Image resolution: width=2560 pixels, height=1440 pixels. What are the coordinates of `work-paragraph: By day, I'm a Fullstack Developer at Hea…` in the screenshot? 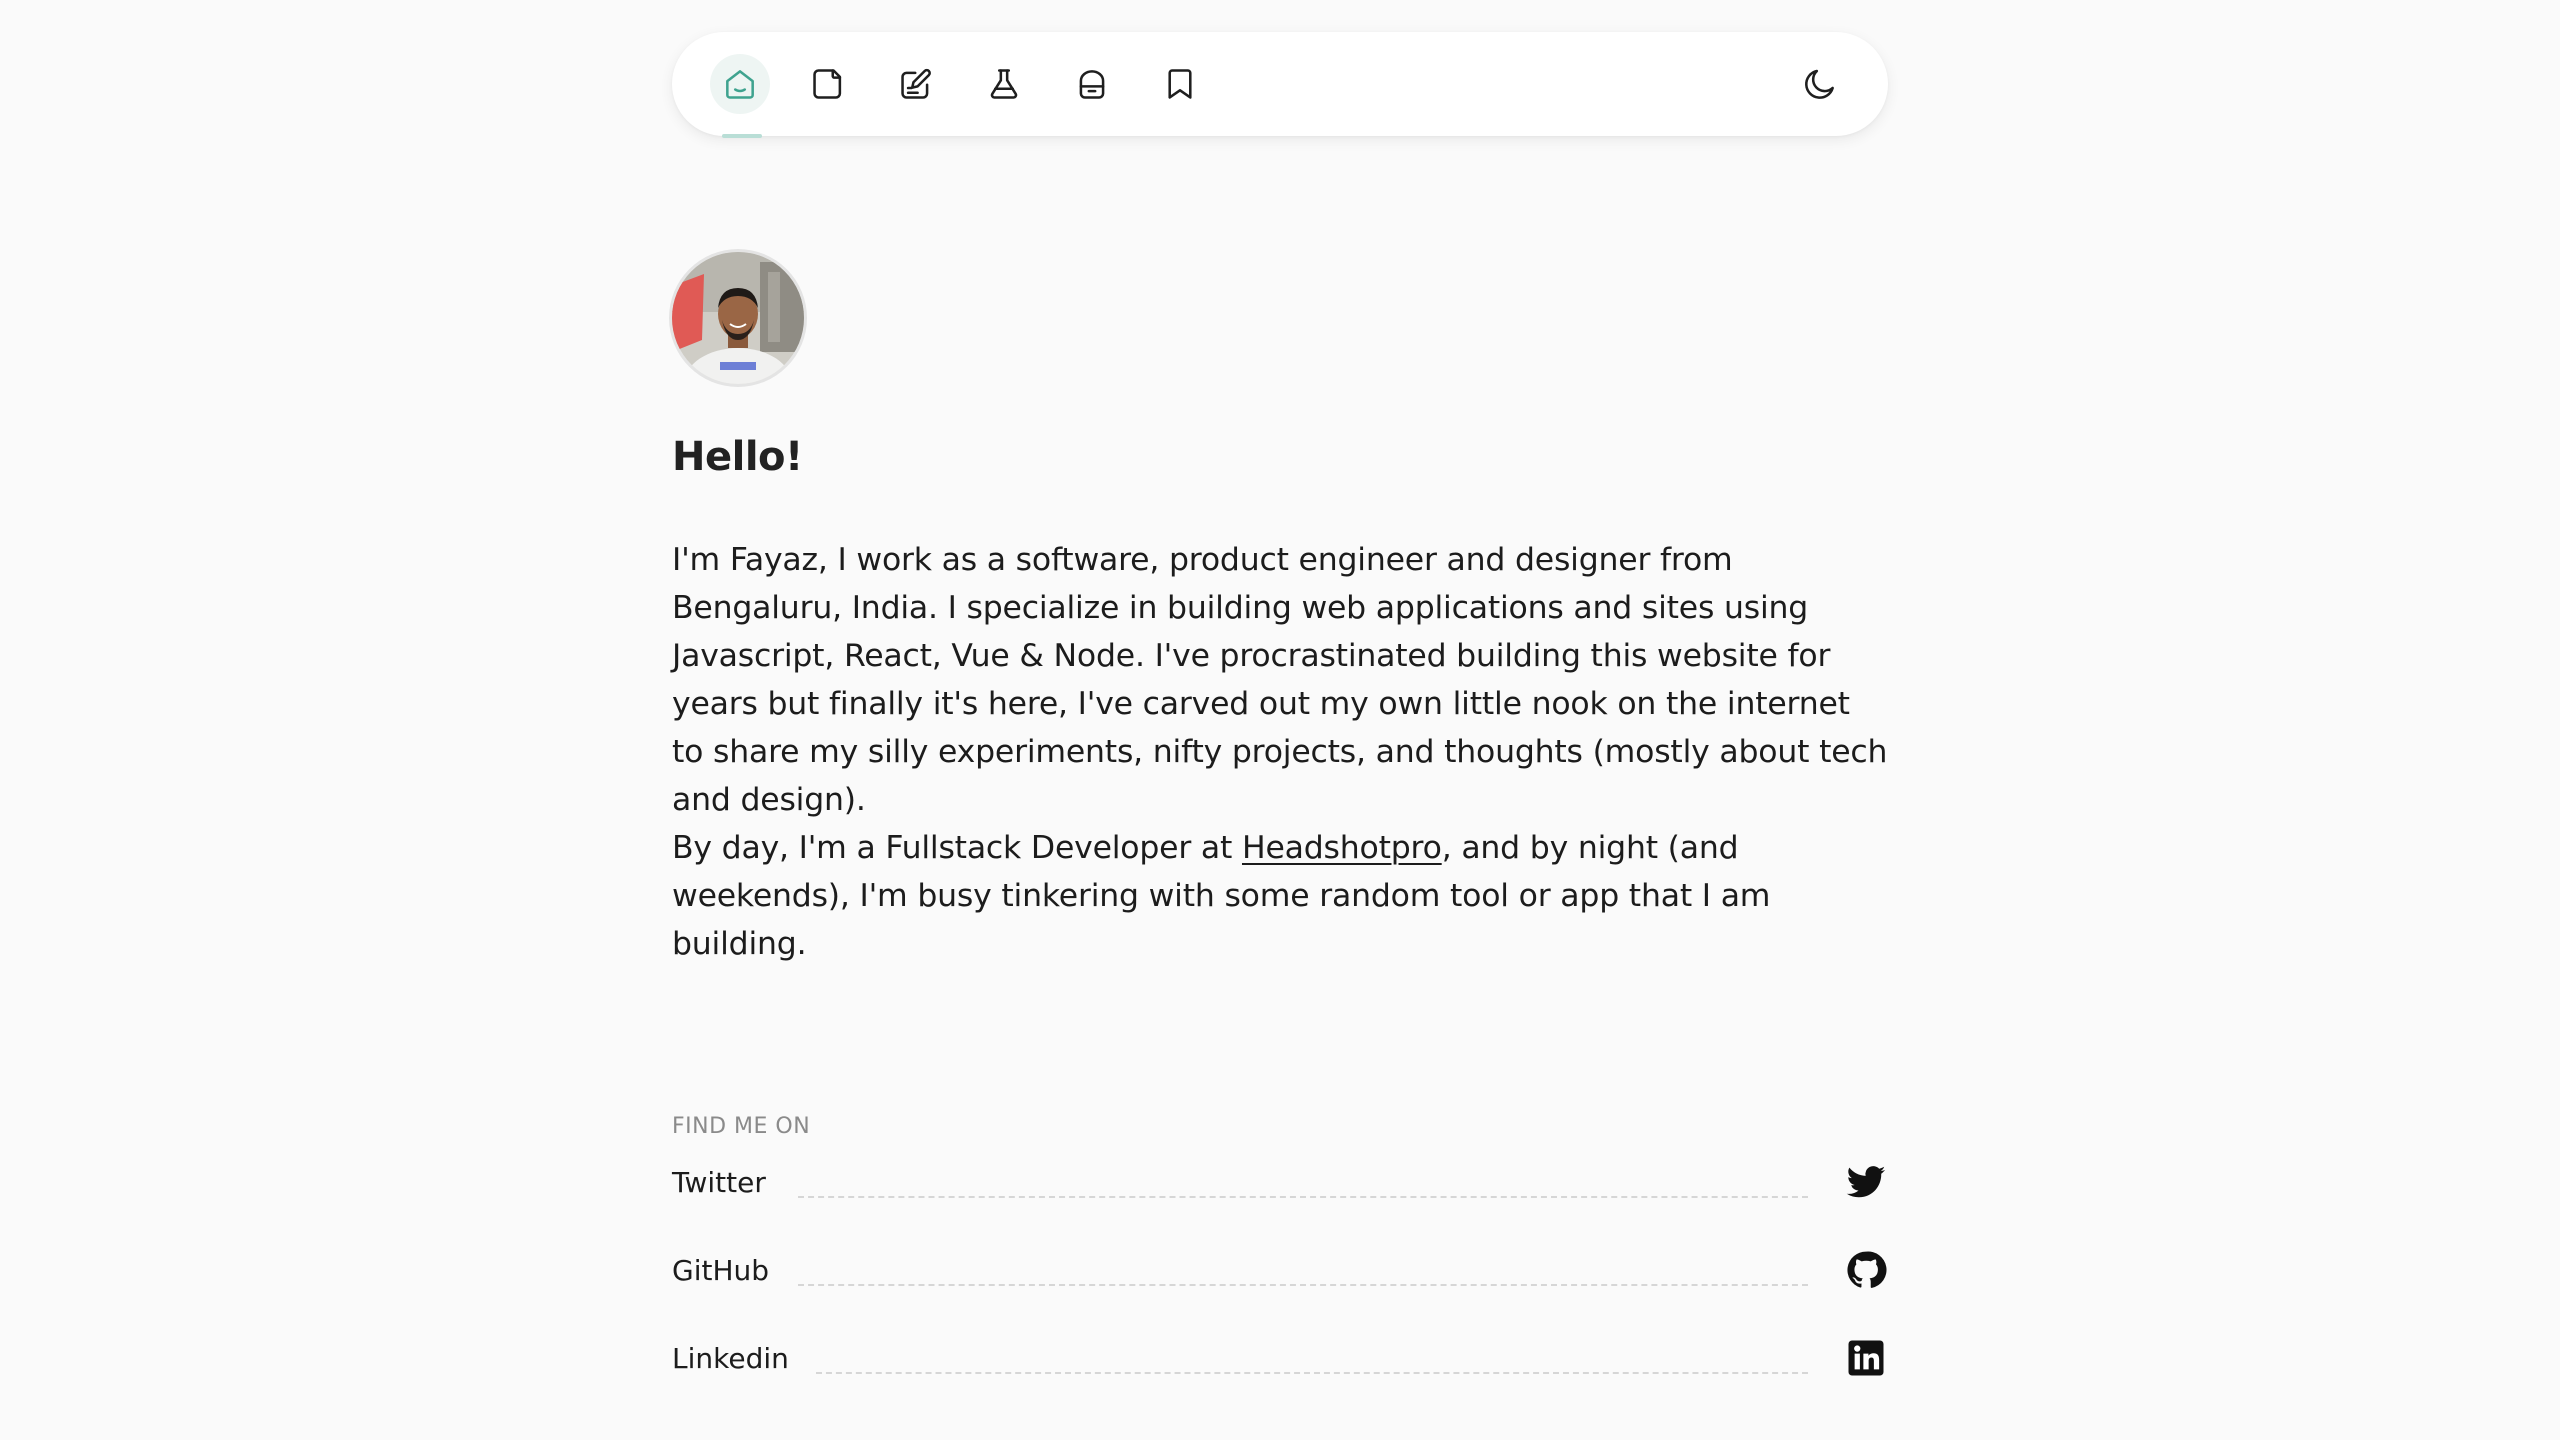 It's located at (1280, 896).